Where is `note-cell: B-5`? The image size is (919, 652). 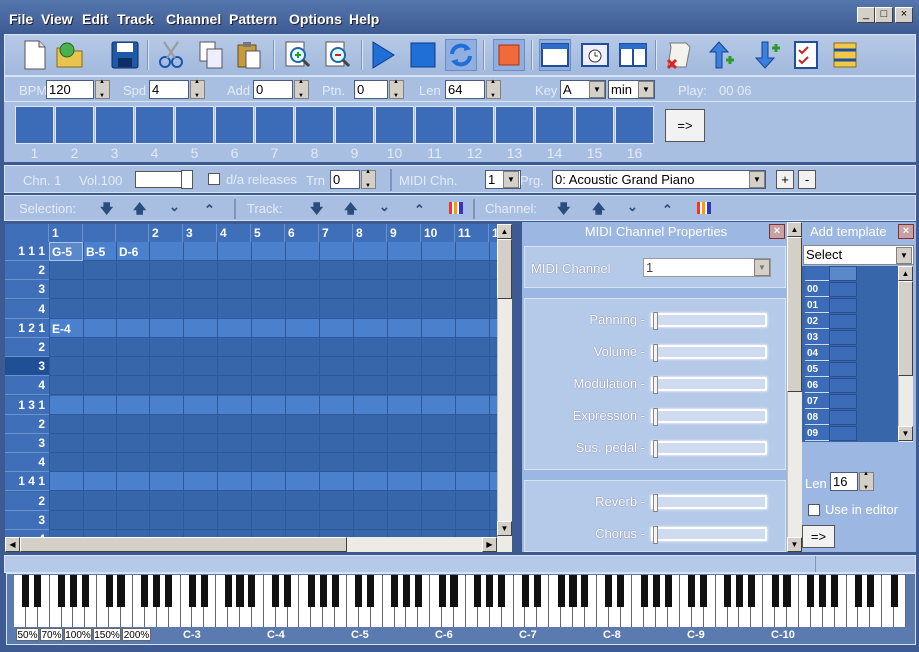 note-cell: B-5 is located at coordinates (95, 252).